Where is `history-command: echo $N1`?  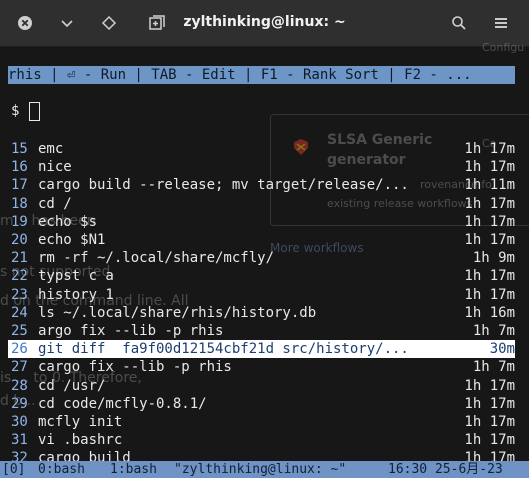 history-command: echo $N1 is located at coordinates (72, 240).